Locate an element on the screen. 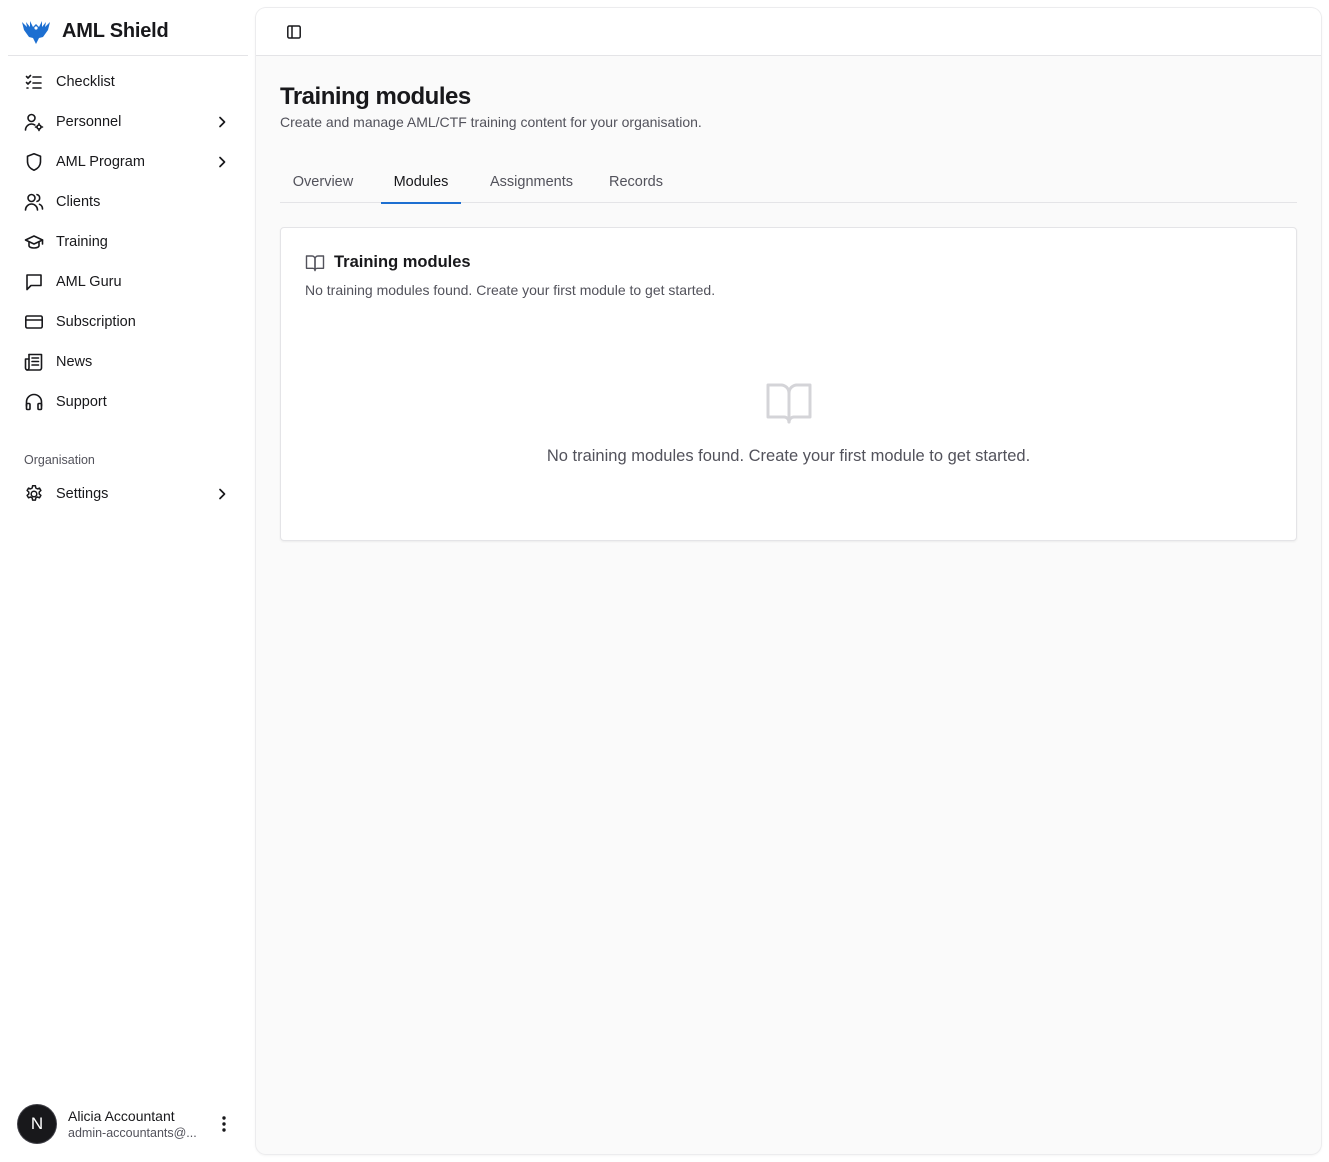 The width and height of the screenshot is (1329, 1162). sidebar-item-personnel: Personnel is located at coordinates (128, 122).